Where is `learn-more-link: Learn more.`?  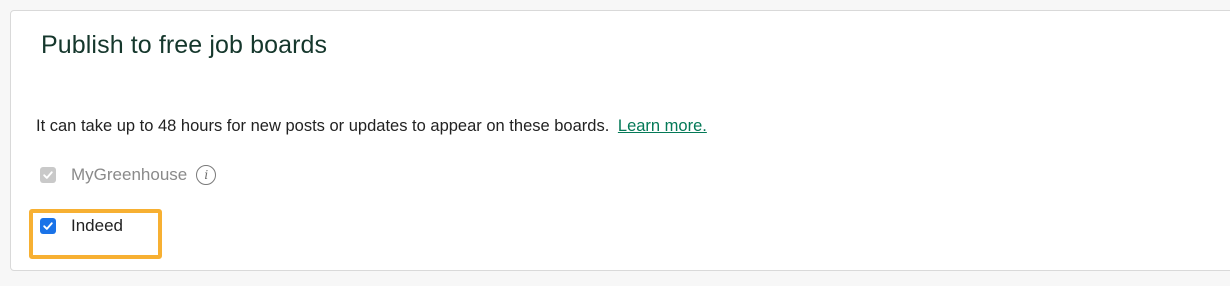
learn-more-link: Learn more. is located at coordinates (662, 126).